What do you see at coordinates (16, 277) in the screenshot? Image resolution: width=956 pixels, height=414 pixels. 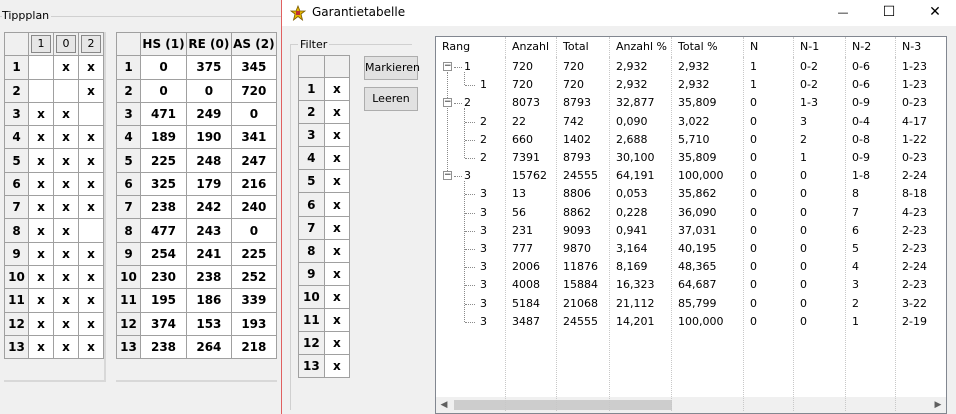 I see `tipp-row-number: 10` at bounding box center [16, 277].